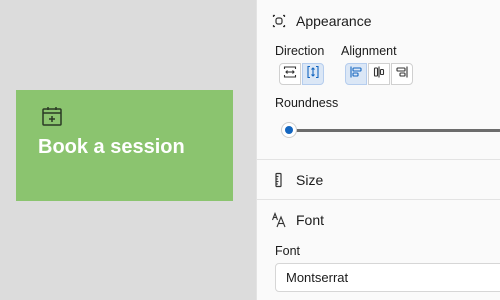 This screenshot has width=500, height=300. Describe the element at coordinates (369, 51) in the screenshot. I see `alignment-label: Alignment` at that location.